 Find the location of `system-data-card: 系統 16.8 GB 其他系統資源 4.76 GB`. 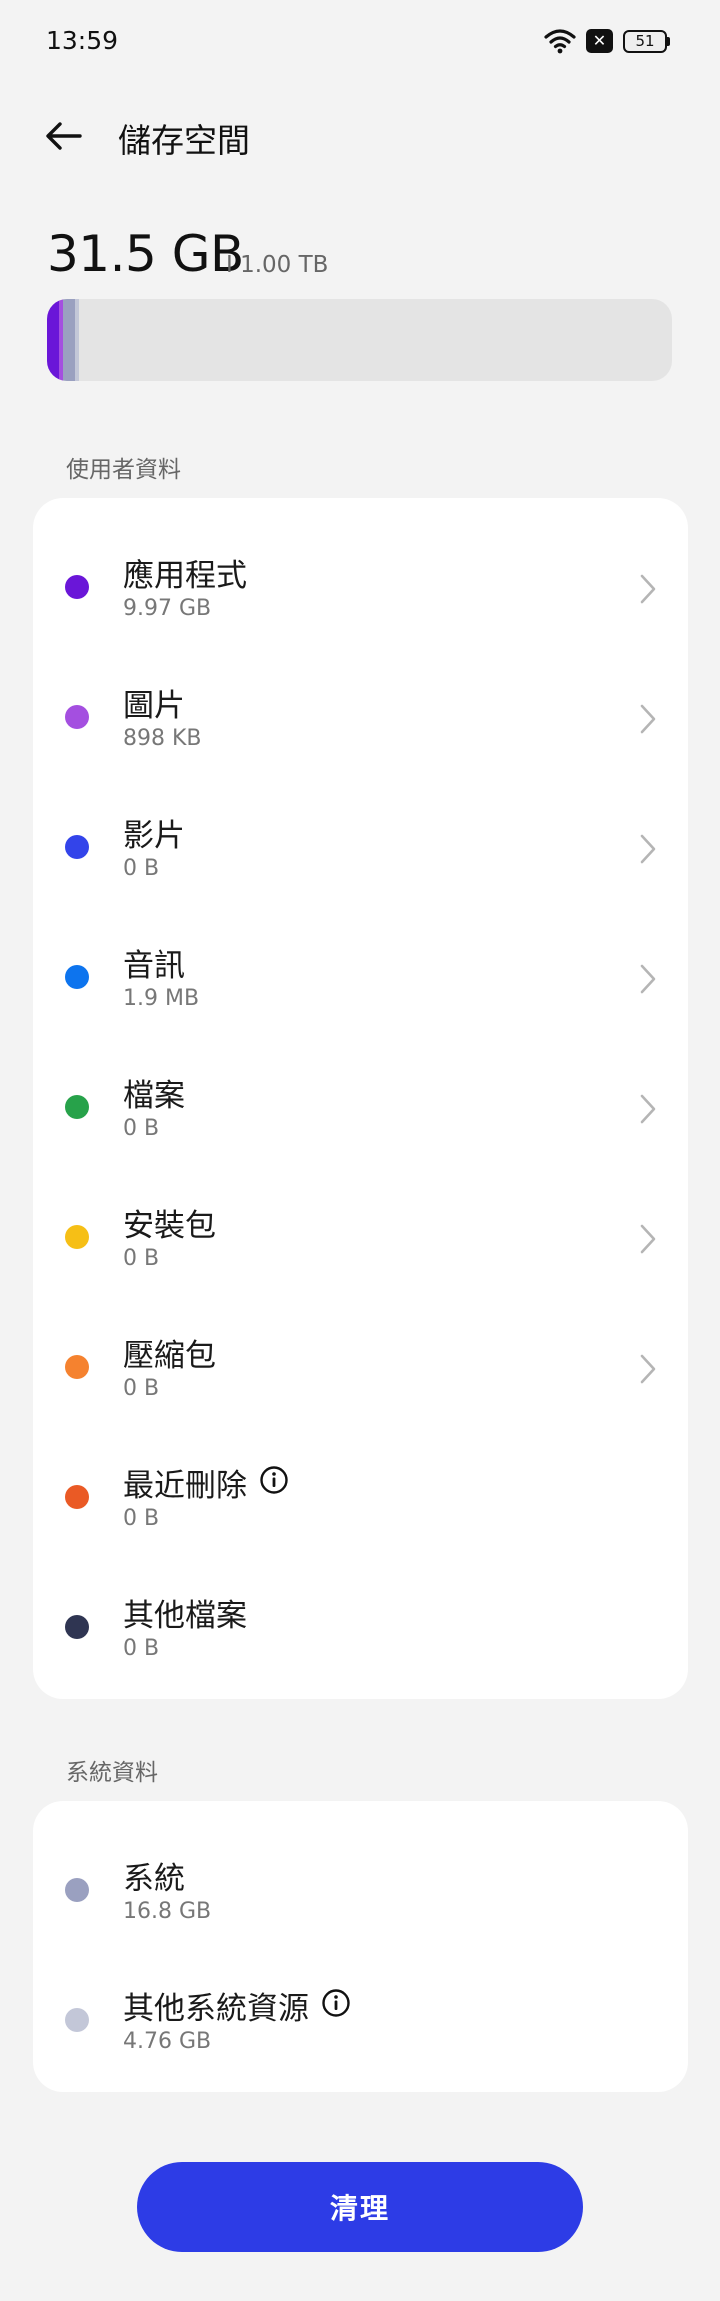

system-data-card: 系統 16.8 GB 其他系統資源 4.76 GB is located at coordinates (360, 1946).